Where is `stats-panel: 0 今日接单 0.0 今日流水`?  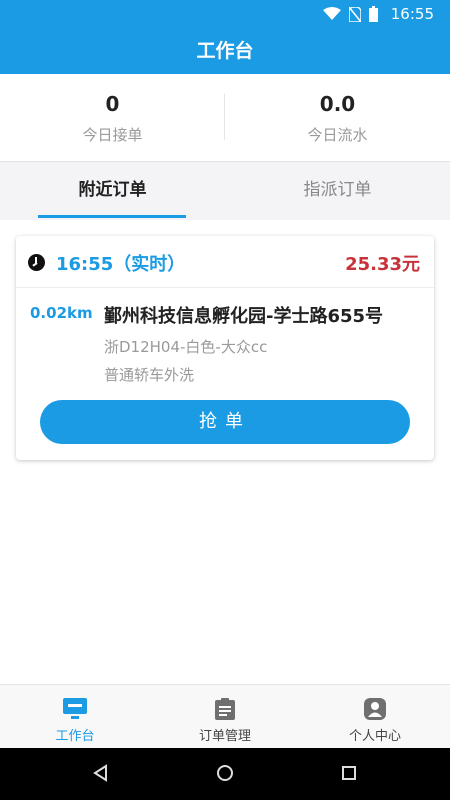
stats-panel: 0 今日接单 0.0 今日流水 is located at coordinates (225, 118).